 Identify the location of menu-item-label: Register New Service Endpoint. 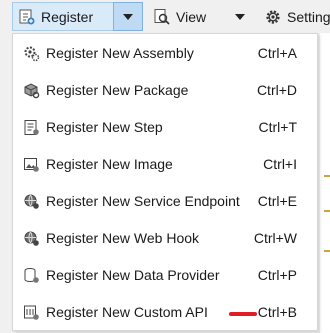
(143, 201).